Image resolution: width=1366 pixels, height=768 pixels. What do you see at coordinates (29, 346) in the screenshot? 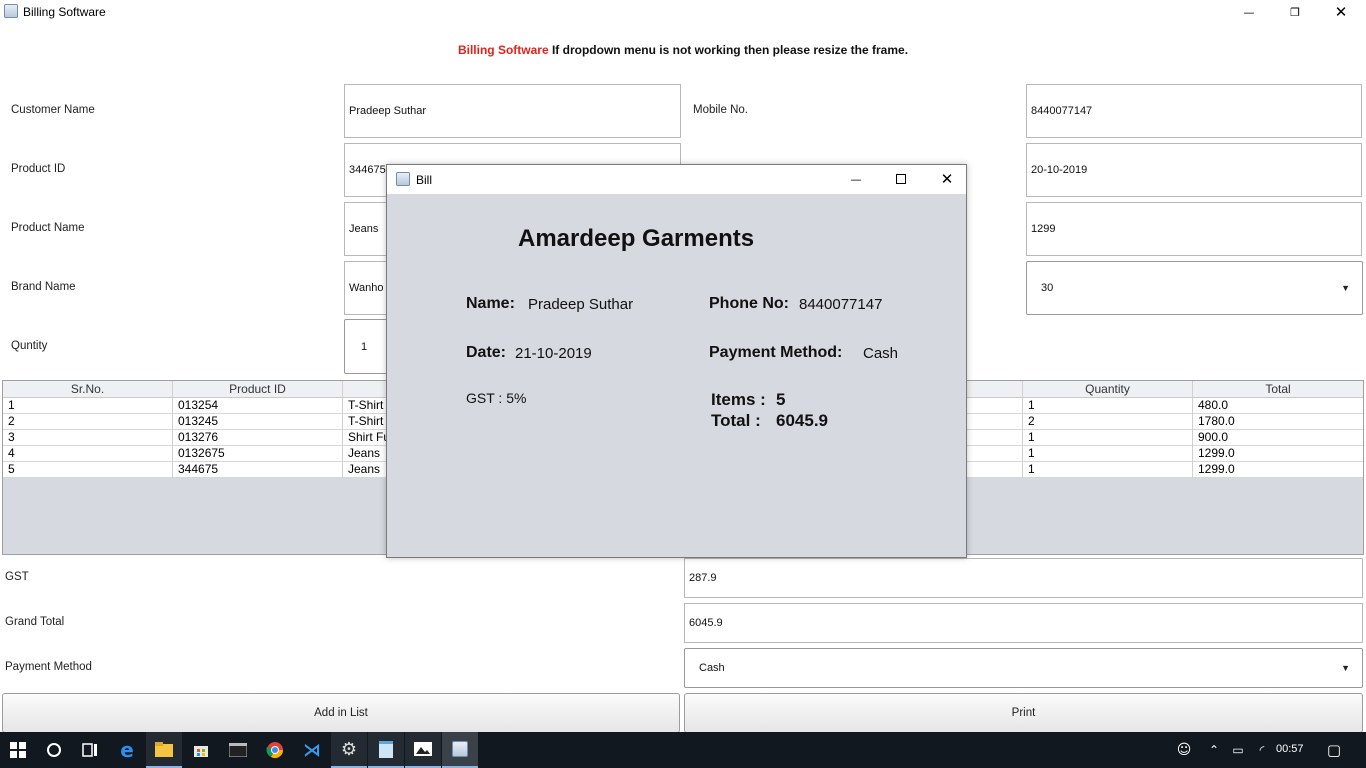
I see `quantity-label: Quntity` at bounding box center [29, 346].